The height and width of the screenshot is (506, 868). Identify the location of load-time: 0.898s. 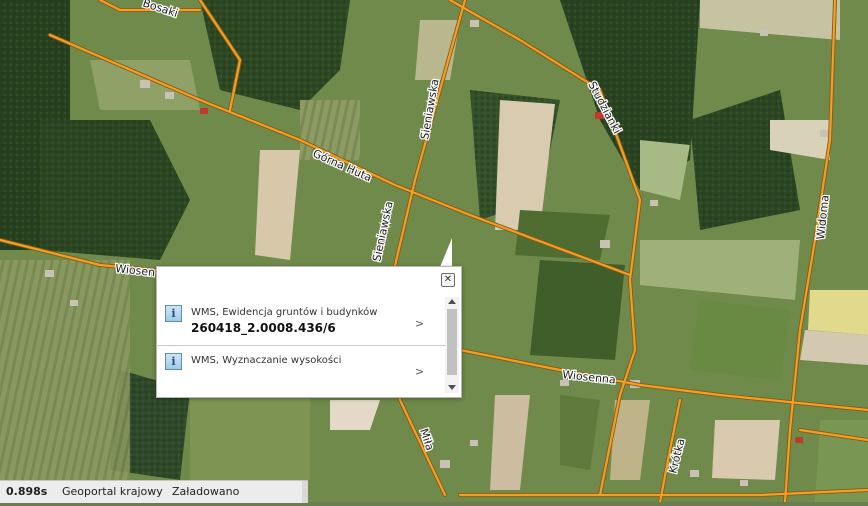
(27, 491).